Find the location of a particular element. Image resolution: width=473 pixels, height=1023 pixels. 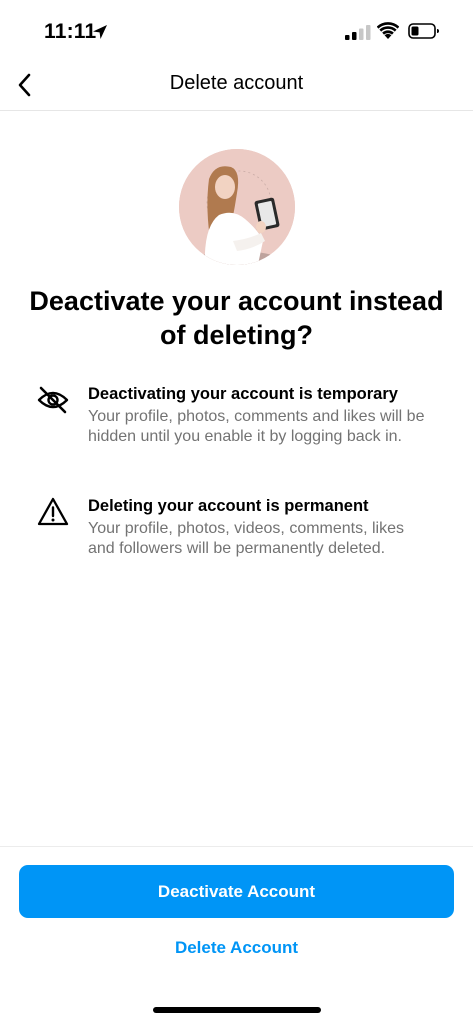

info-title: Deleting your account is permanent is located at coordinates (228, 506).